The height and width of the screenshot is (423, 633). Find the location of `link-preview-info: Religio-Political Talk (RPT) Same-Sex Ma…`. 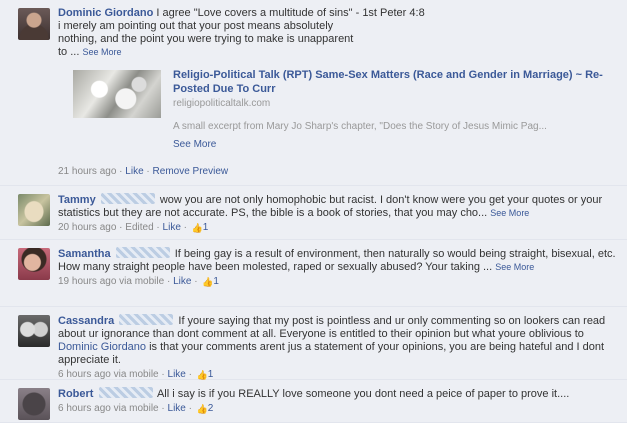

link-preview-info: Religio-Political Talk (RPT) Same-Sex Ma… is located at coordinates (395, 109).